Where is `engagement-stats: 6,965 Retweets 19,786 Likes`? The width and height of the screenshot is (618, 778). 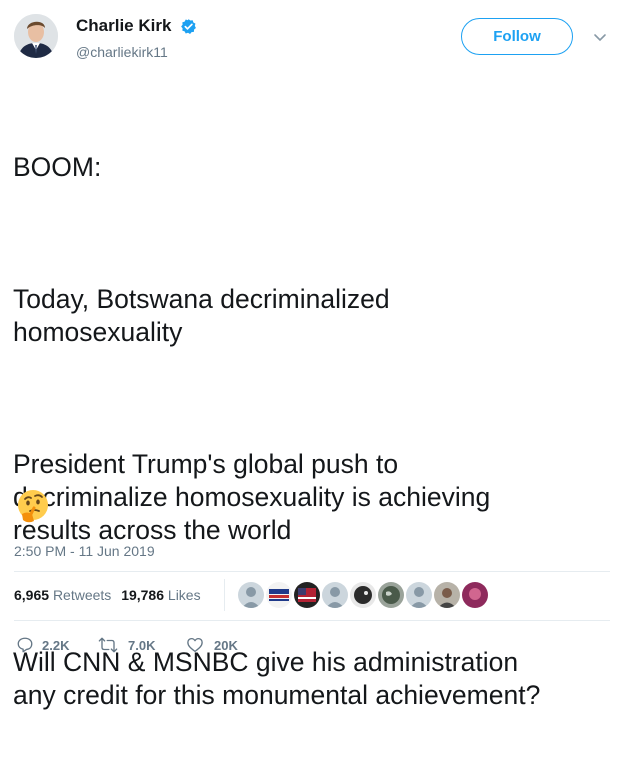
engagement-stats: 6,965 Retweets 19,786 Likes is located at coordinates (110, 595).